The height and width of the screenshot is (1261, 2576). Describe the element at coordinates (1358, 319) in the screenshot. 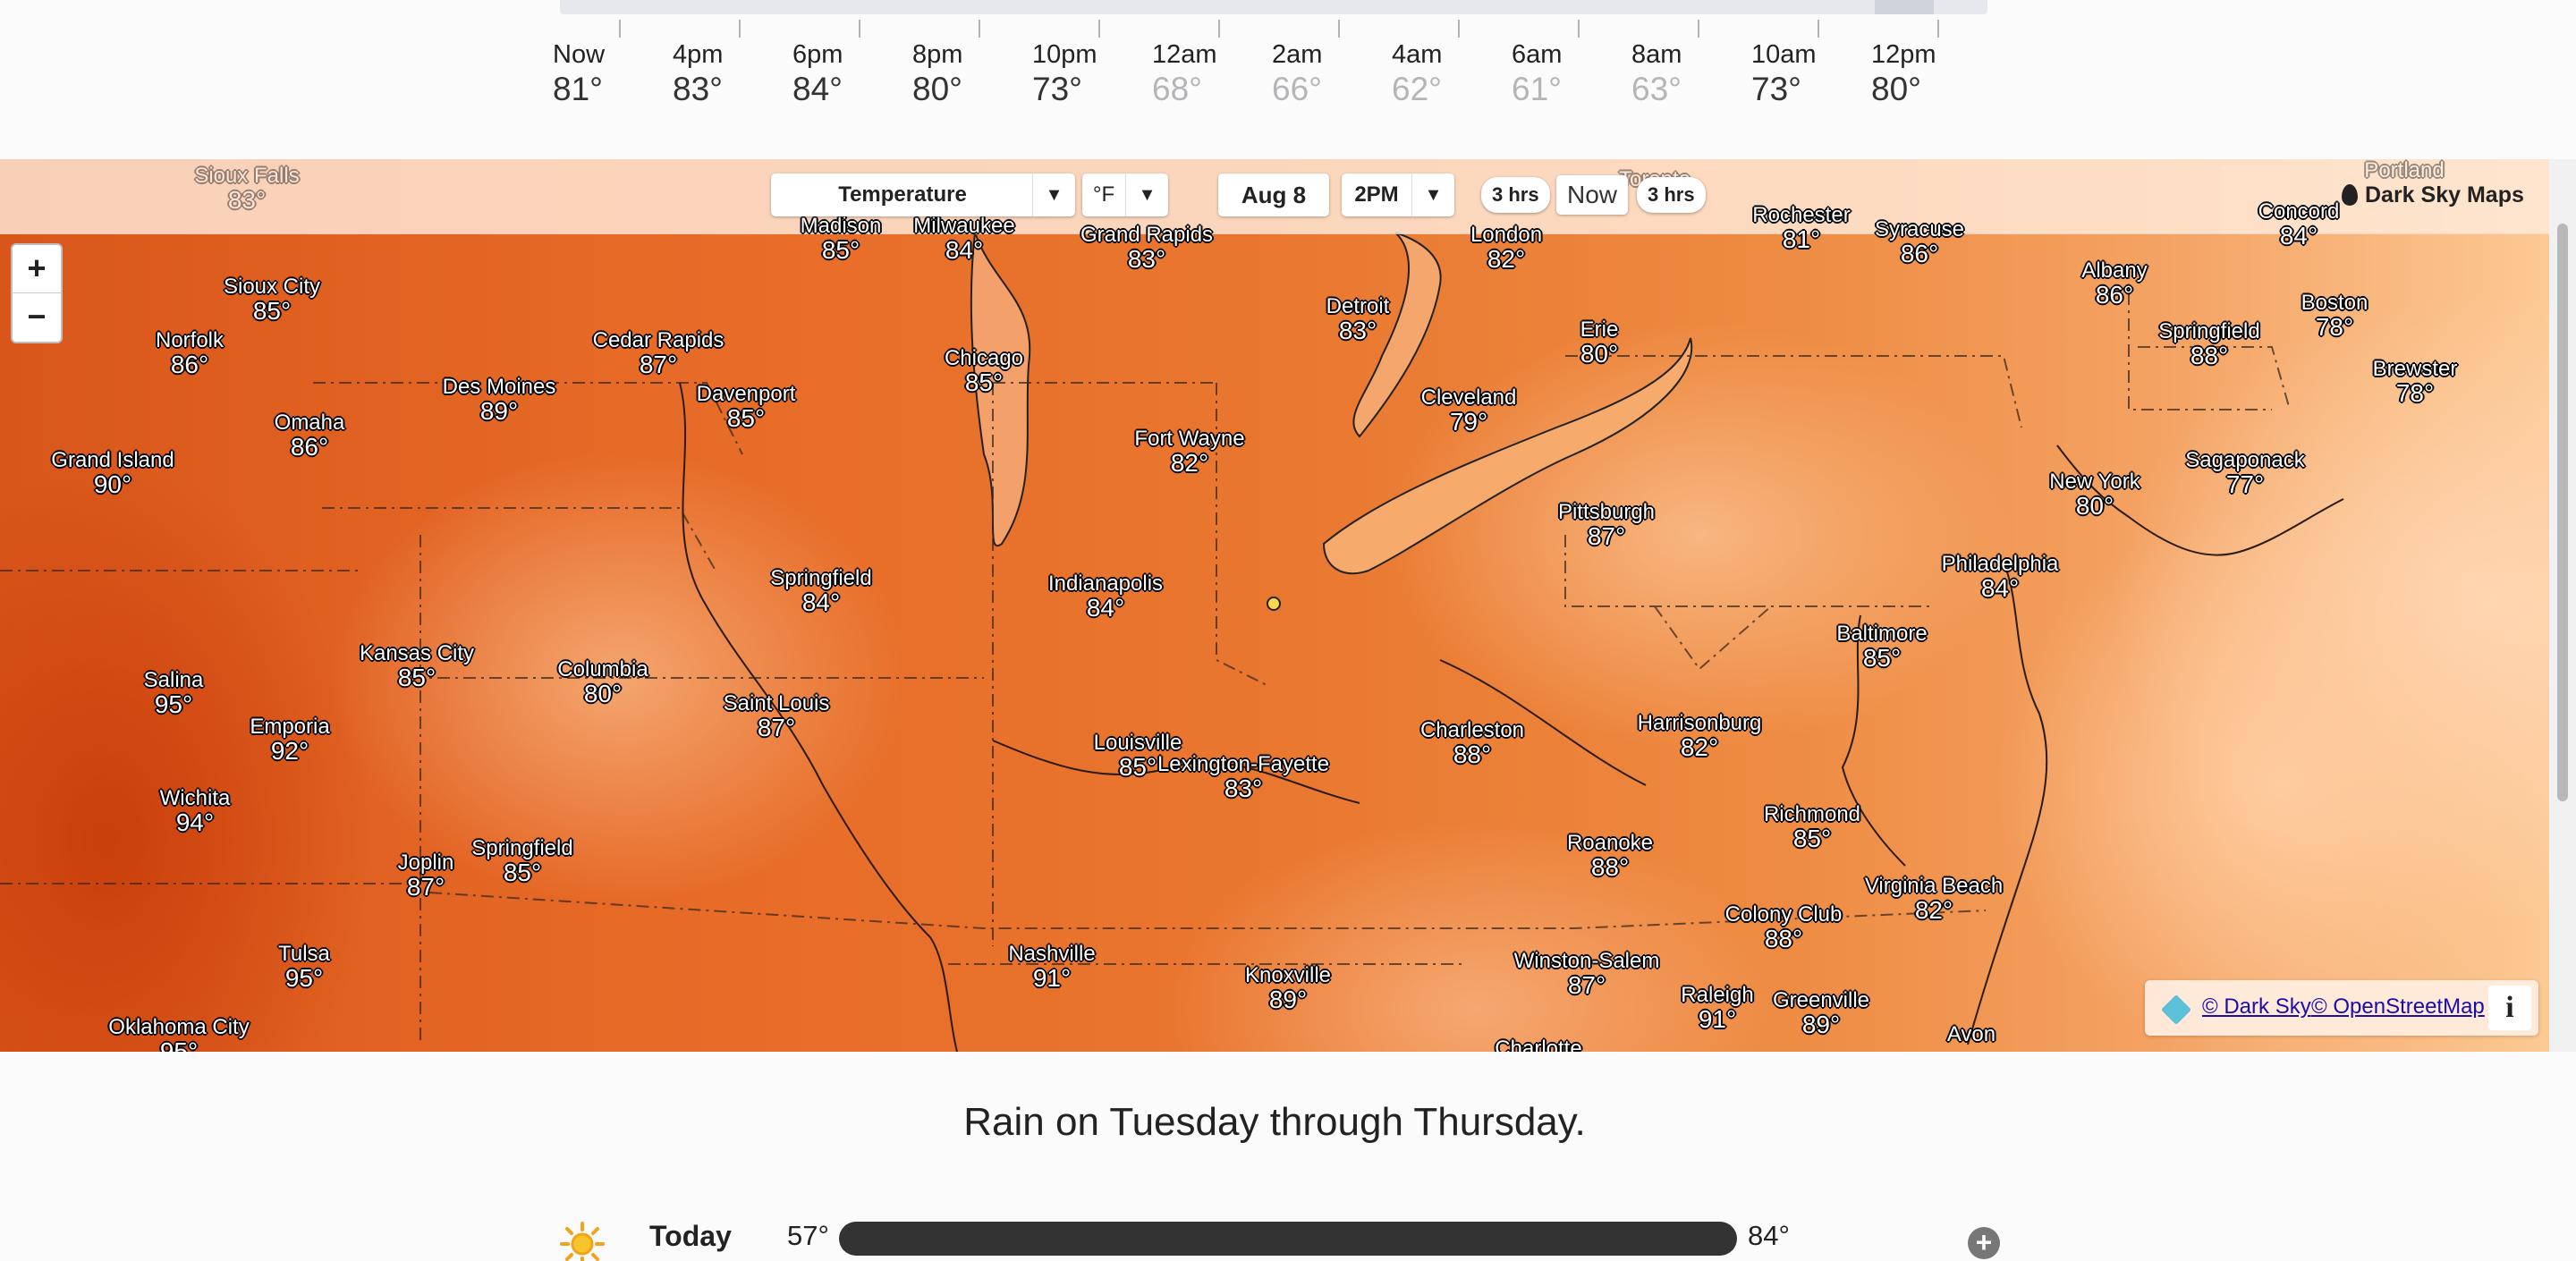

I see `city-label: Detroit 83°` at that location.